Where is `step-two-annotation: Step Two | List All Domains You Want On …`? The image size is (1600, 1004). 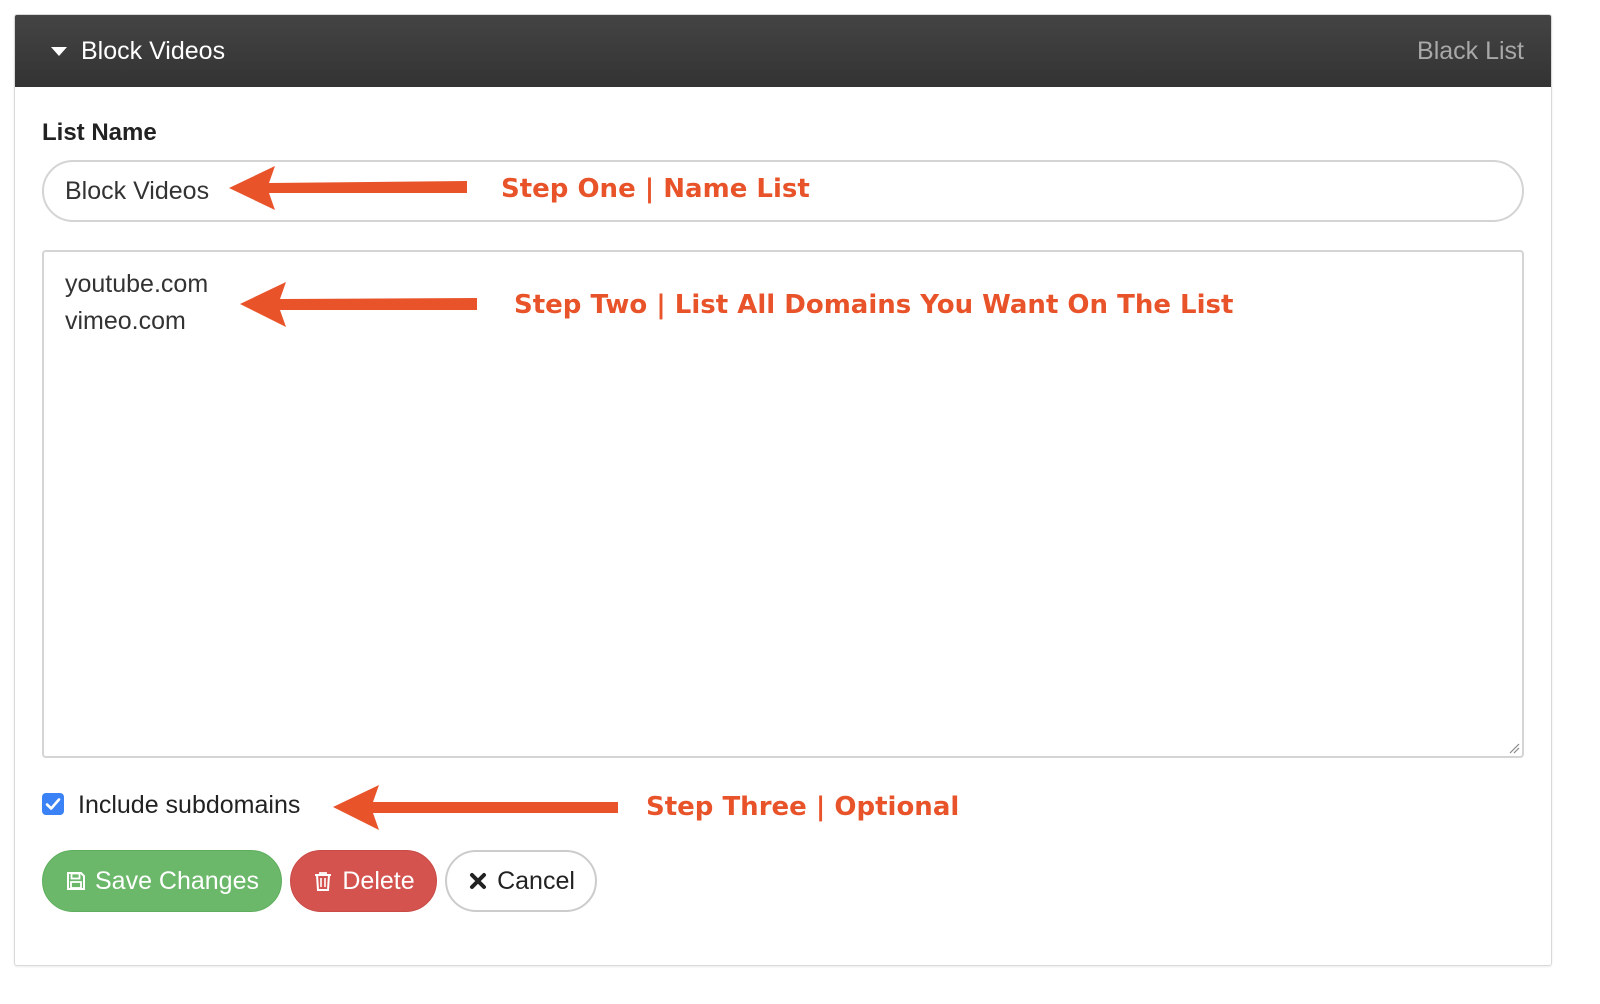 step-two-annotation: Step Two | List All Domains You Want On … is located at coordinates (874, 305).